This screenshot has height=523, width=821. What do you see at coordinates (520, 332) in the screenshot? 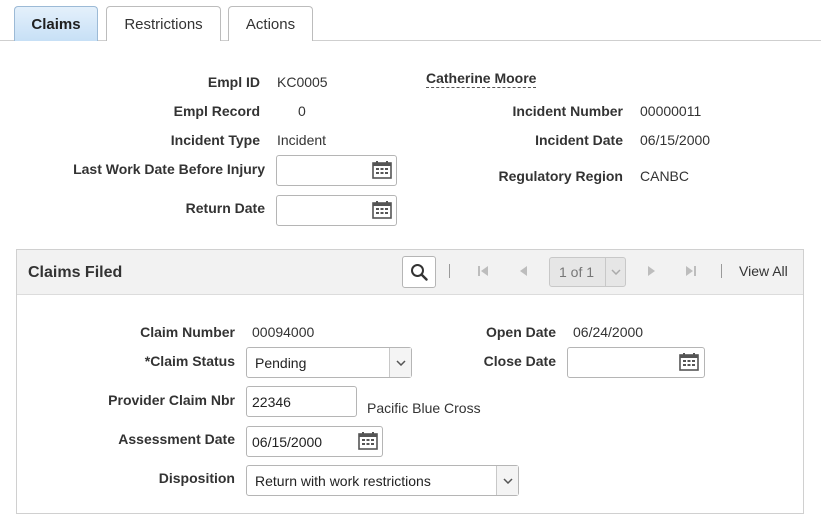
I see `open-date-label: Open Date` at bounding box center [520, 332].